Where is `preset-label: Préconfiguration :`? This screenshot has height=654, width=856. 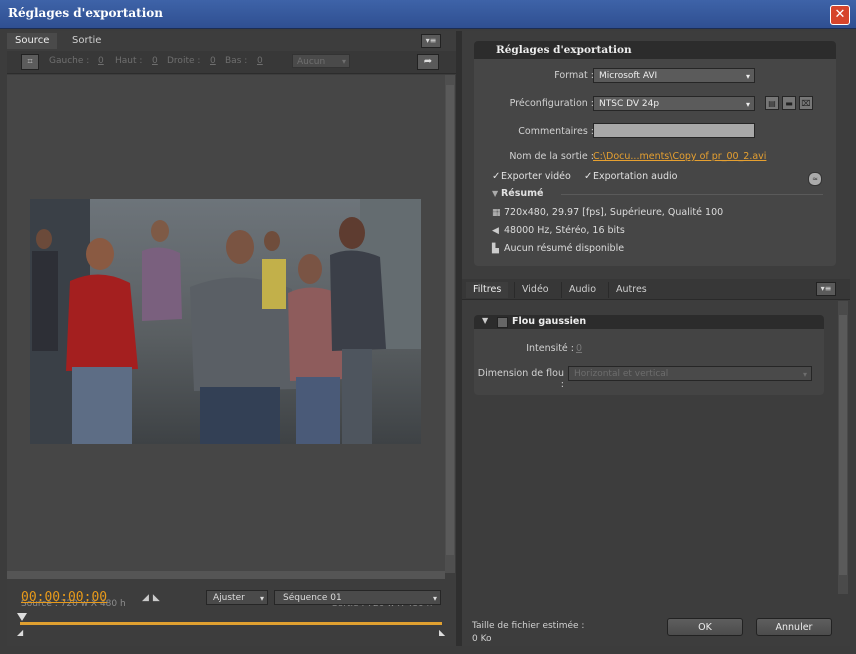
preset-label: Préconfiguration : is located at coordinates (551, 103).